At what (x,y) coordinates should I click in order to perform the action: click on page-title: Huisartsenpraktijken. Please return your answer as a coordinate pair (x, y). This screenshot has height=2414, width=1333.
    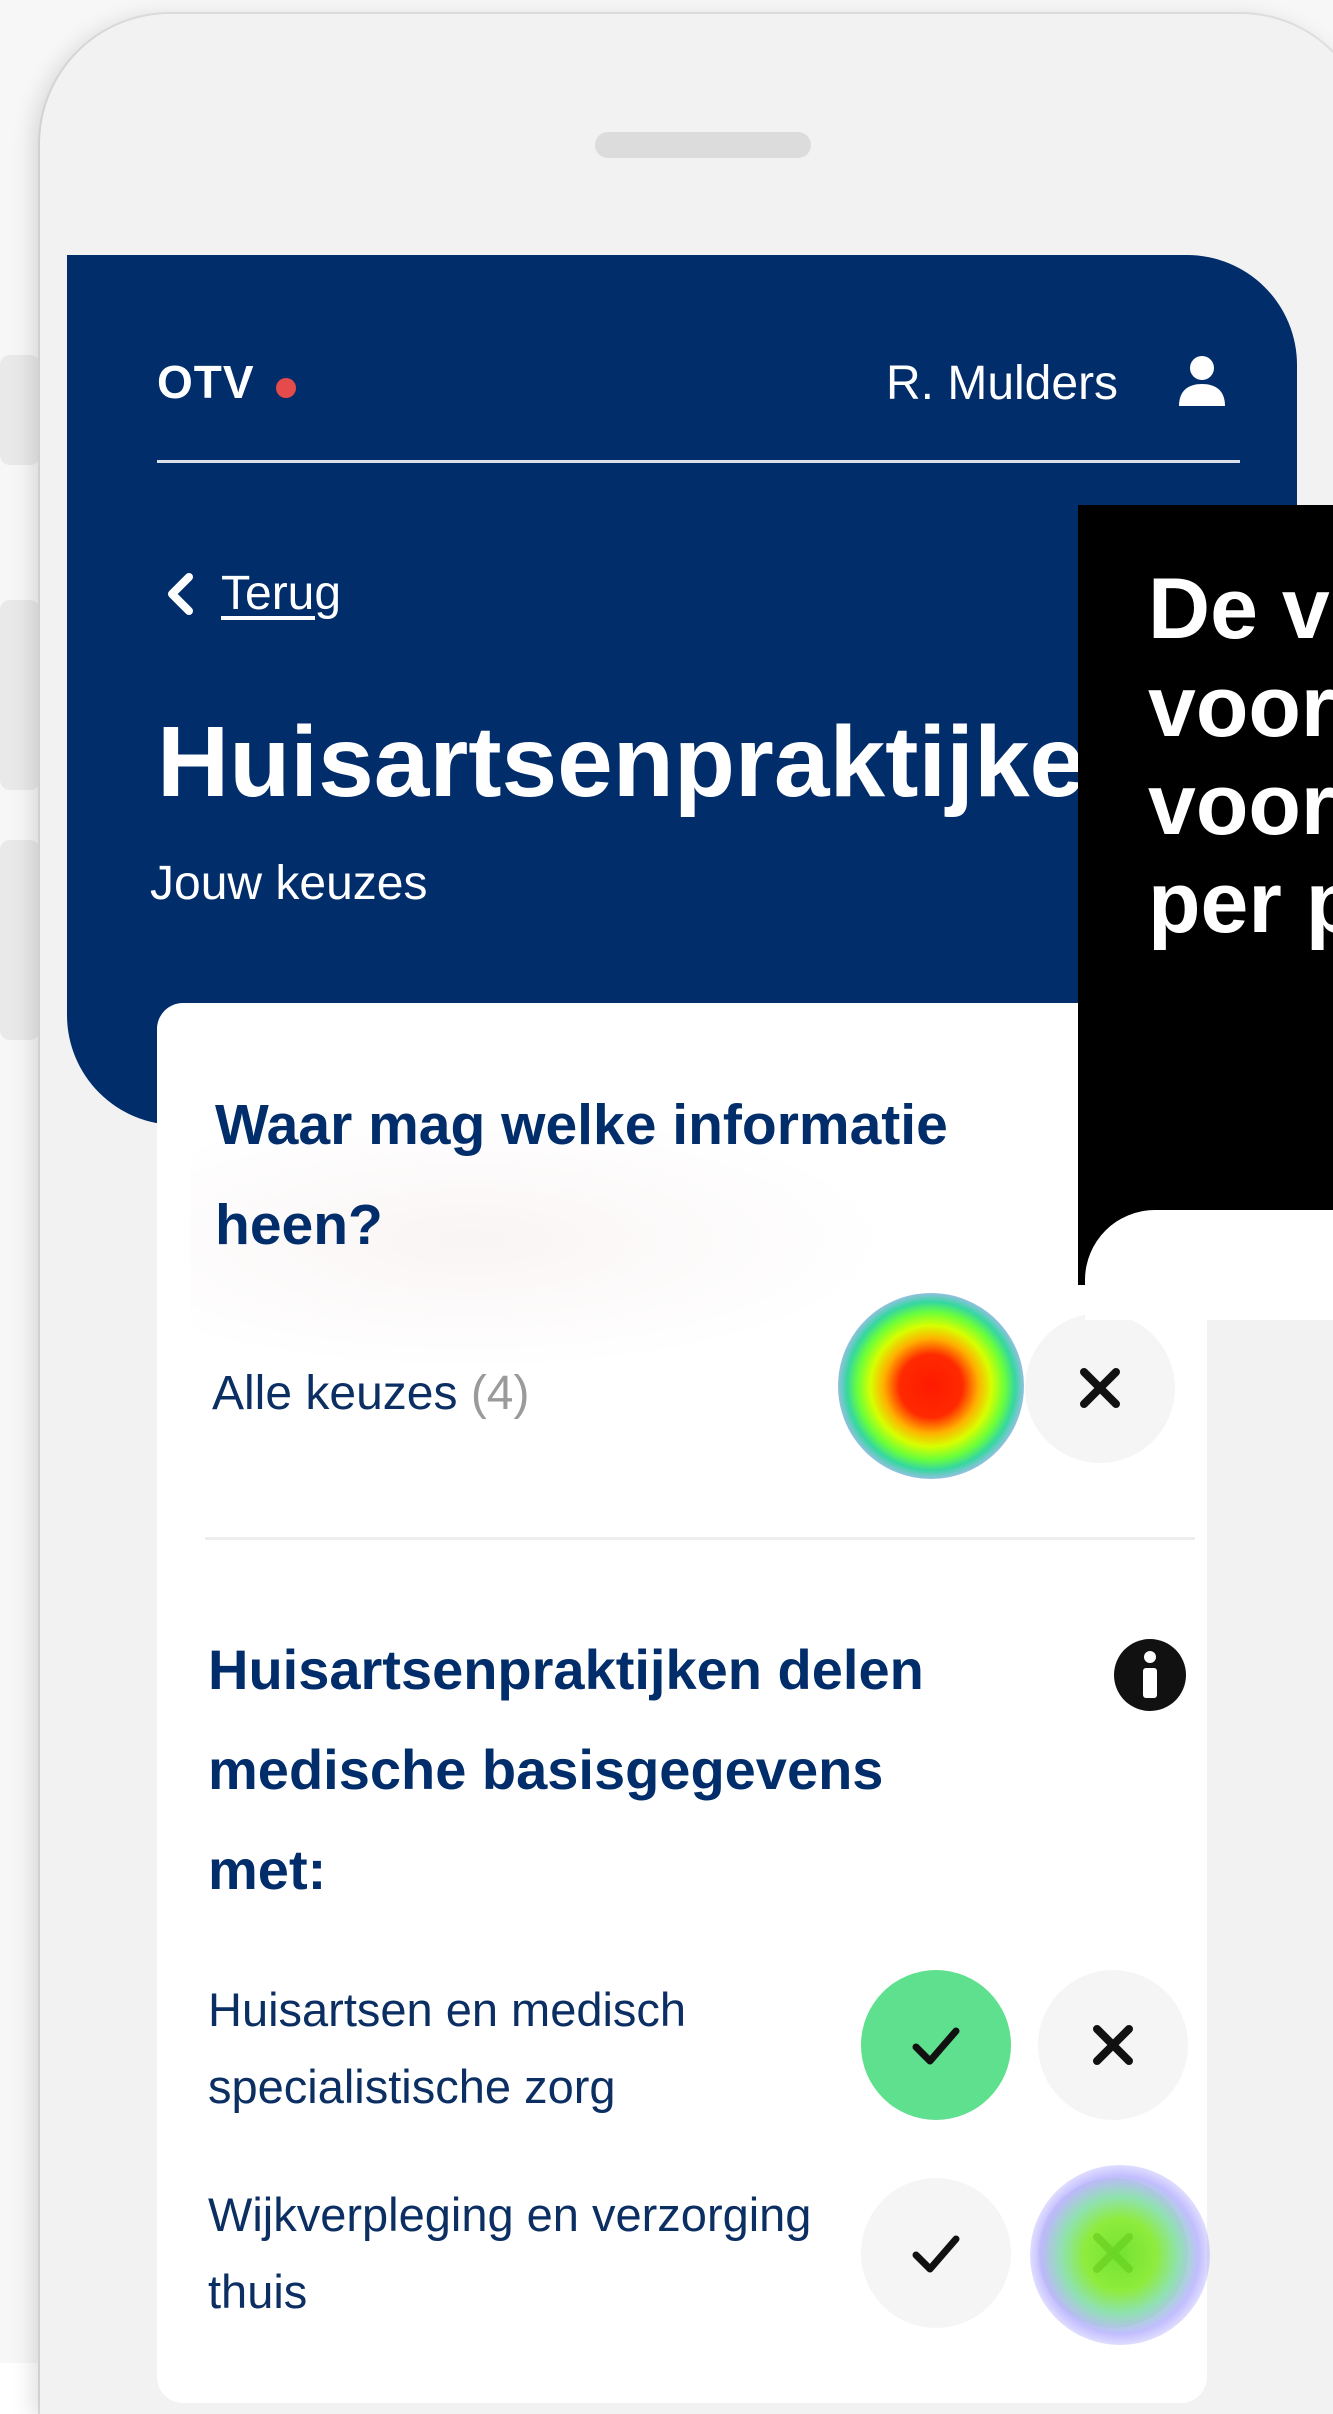
    Looking at the image, I should click on (652, 762).